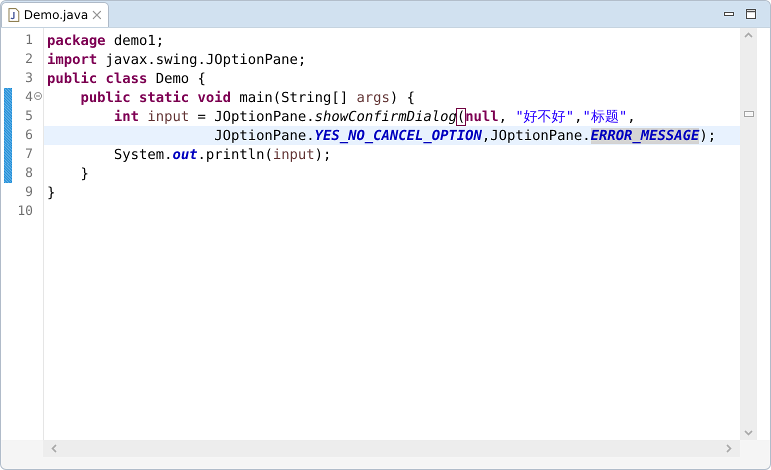 The height and width of the screenshot is (470, 771). Describe the element at coordinates (29, 192) in the screenshot. I see `line-number: 9` at that location.